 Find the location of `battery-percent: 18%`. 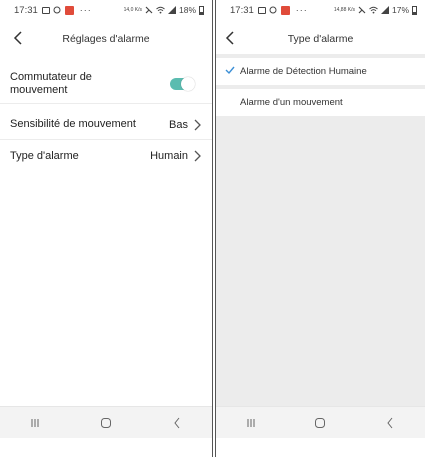

battery-percent: 18% is located at coordinates (187, 10).